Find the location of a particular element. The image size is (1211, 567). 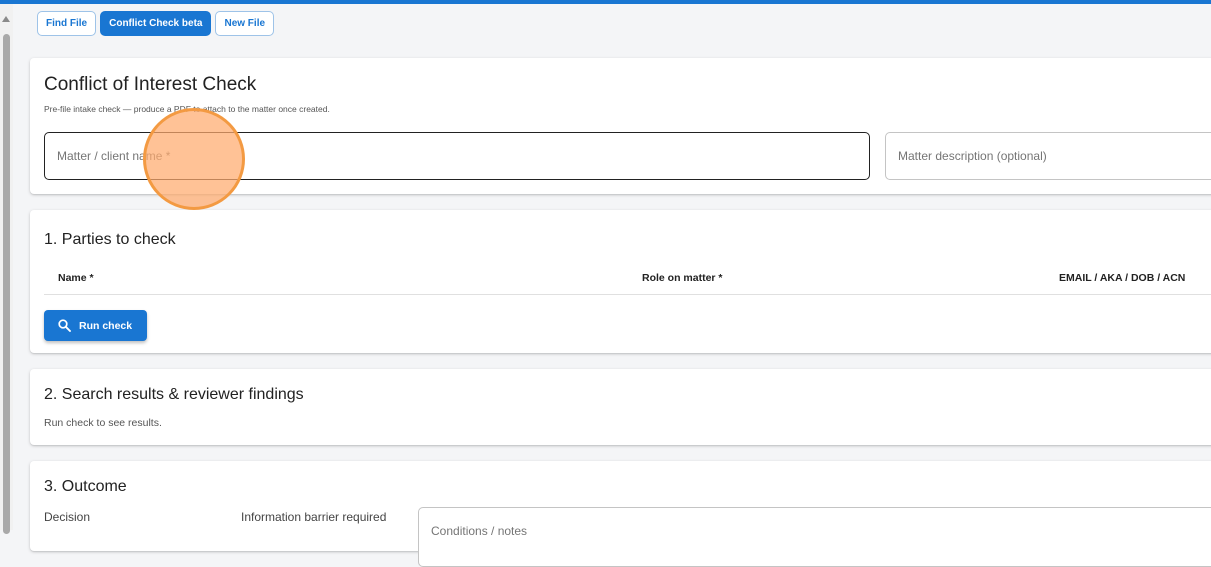

conditions-notes-input: Conditions / notes is located at coordinates (814, 537).